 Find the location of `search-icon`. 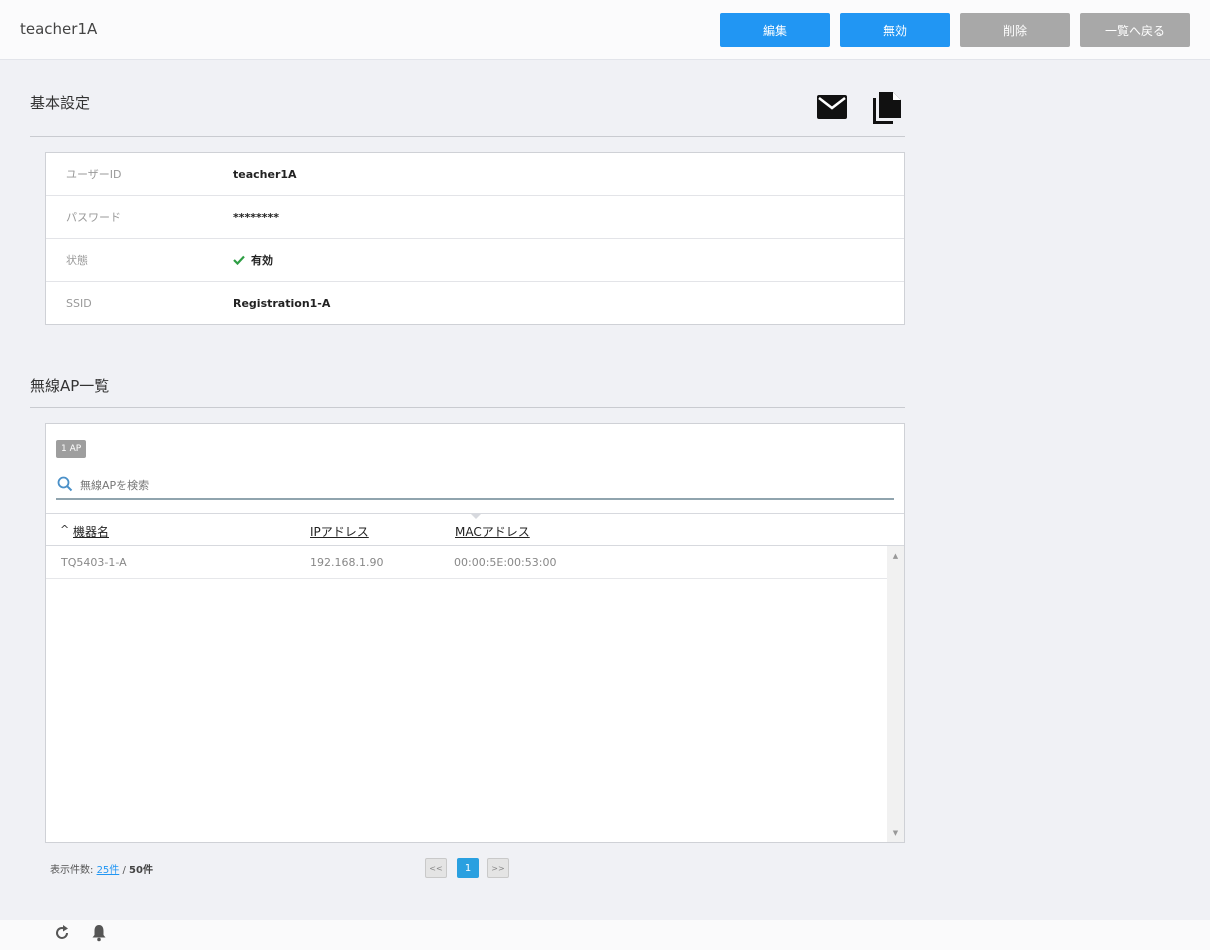

search-icon is located at coordinates (65, 484).